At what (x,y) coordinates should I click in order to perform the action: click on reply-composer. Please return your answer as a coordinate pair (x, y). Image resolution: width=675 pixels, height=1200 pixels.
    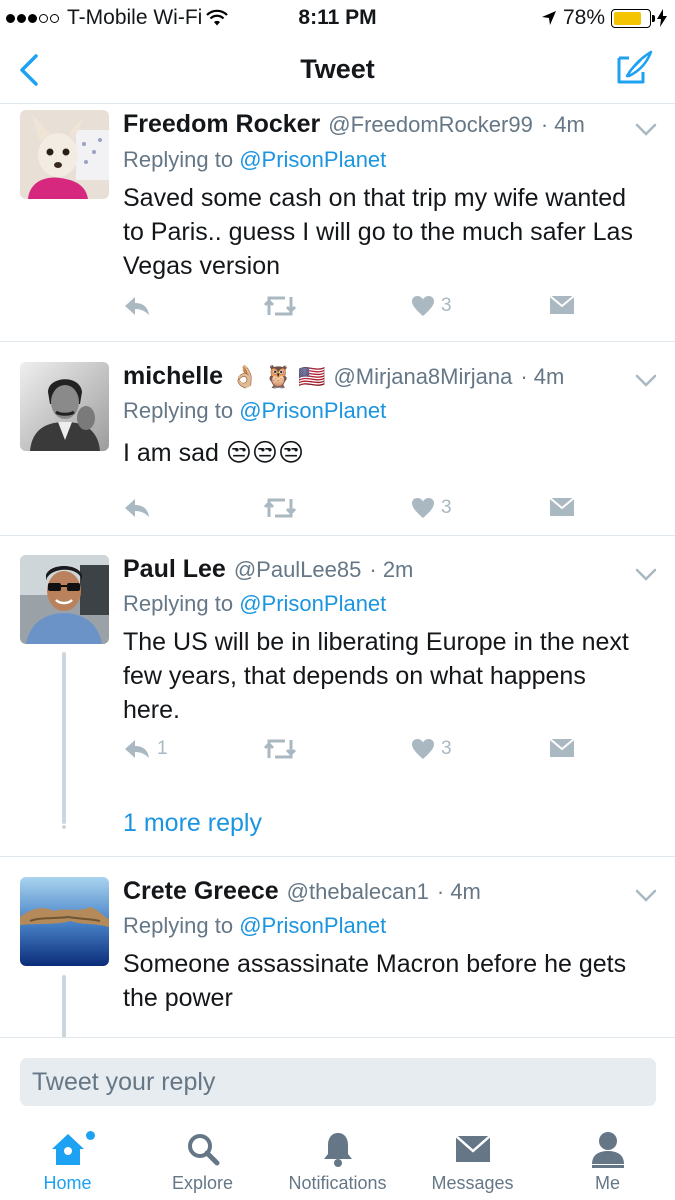
    Looking at the image, I should click on (337, 1079).